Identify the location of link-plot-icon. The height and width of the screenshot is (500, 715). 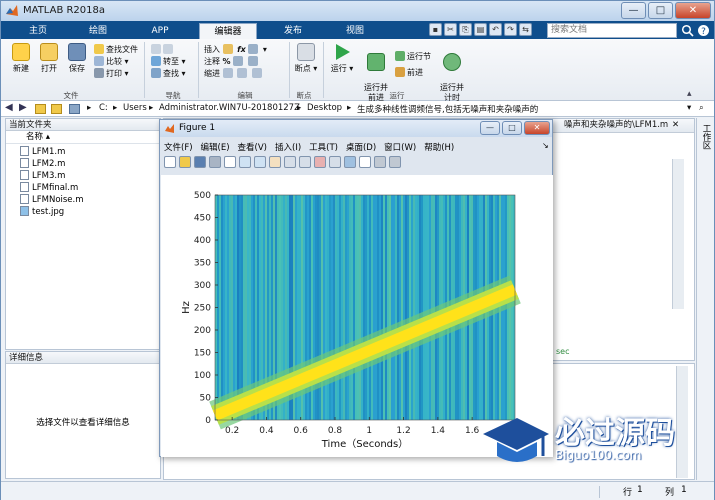
(335, 162).